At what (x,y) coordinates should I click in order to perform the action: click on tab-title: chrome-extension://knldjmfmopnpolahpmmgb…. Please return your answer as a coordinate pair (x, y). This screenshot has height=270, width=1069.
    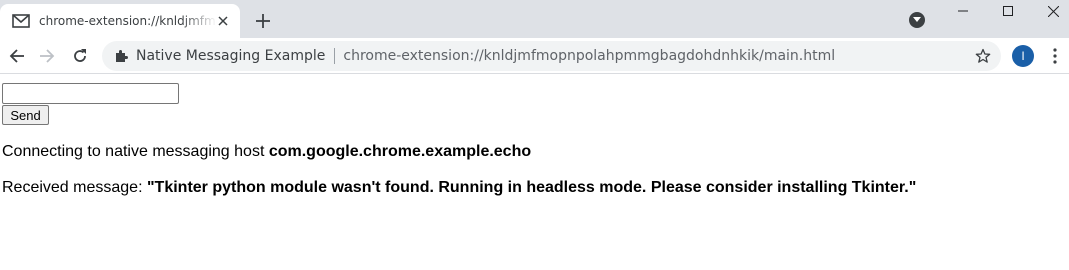
    Looking at the image, I should click on (128, 21).